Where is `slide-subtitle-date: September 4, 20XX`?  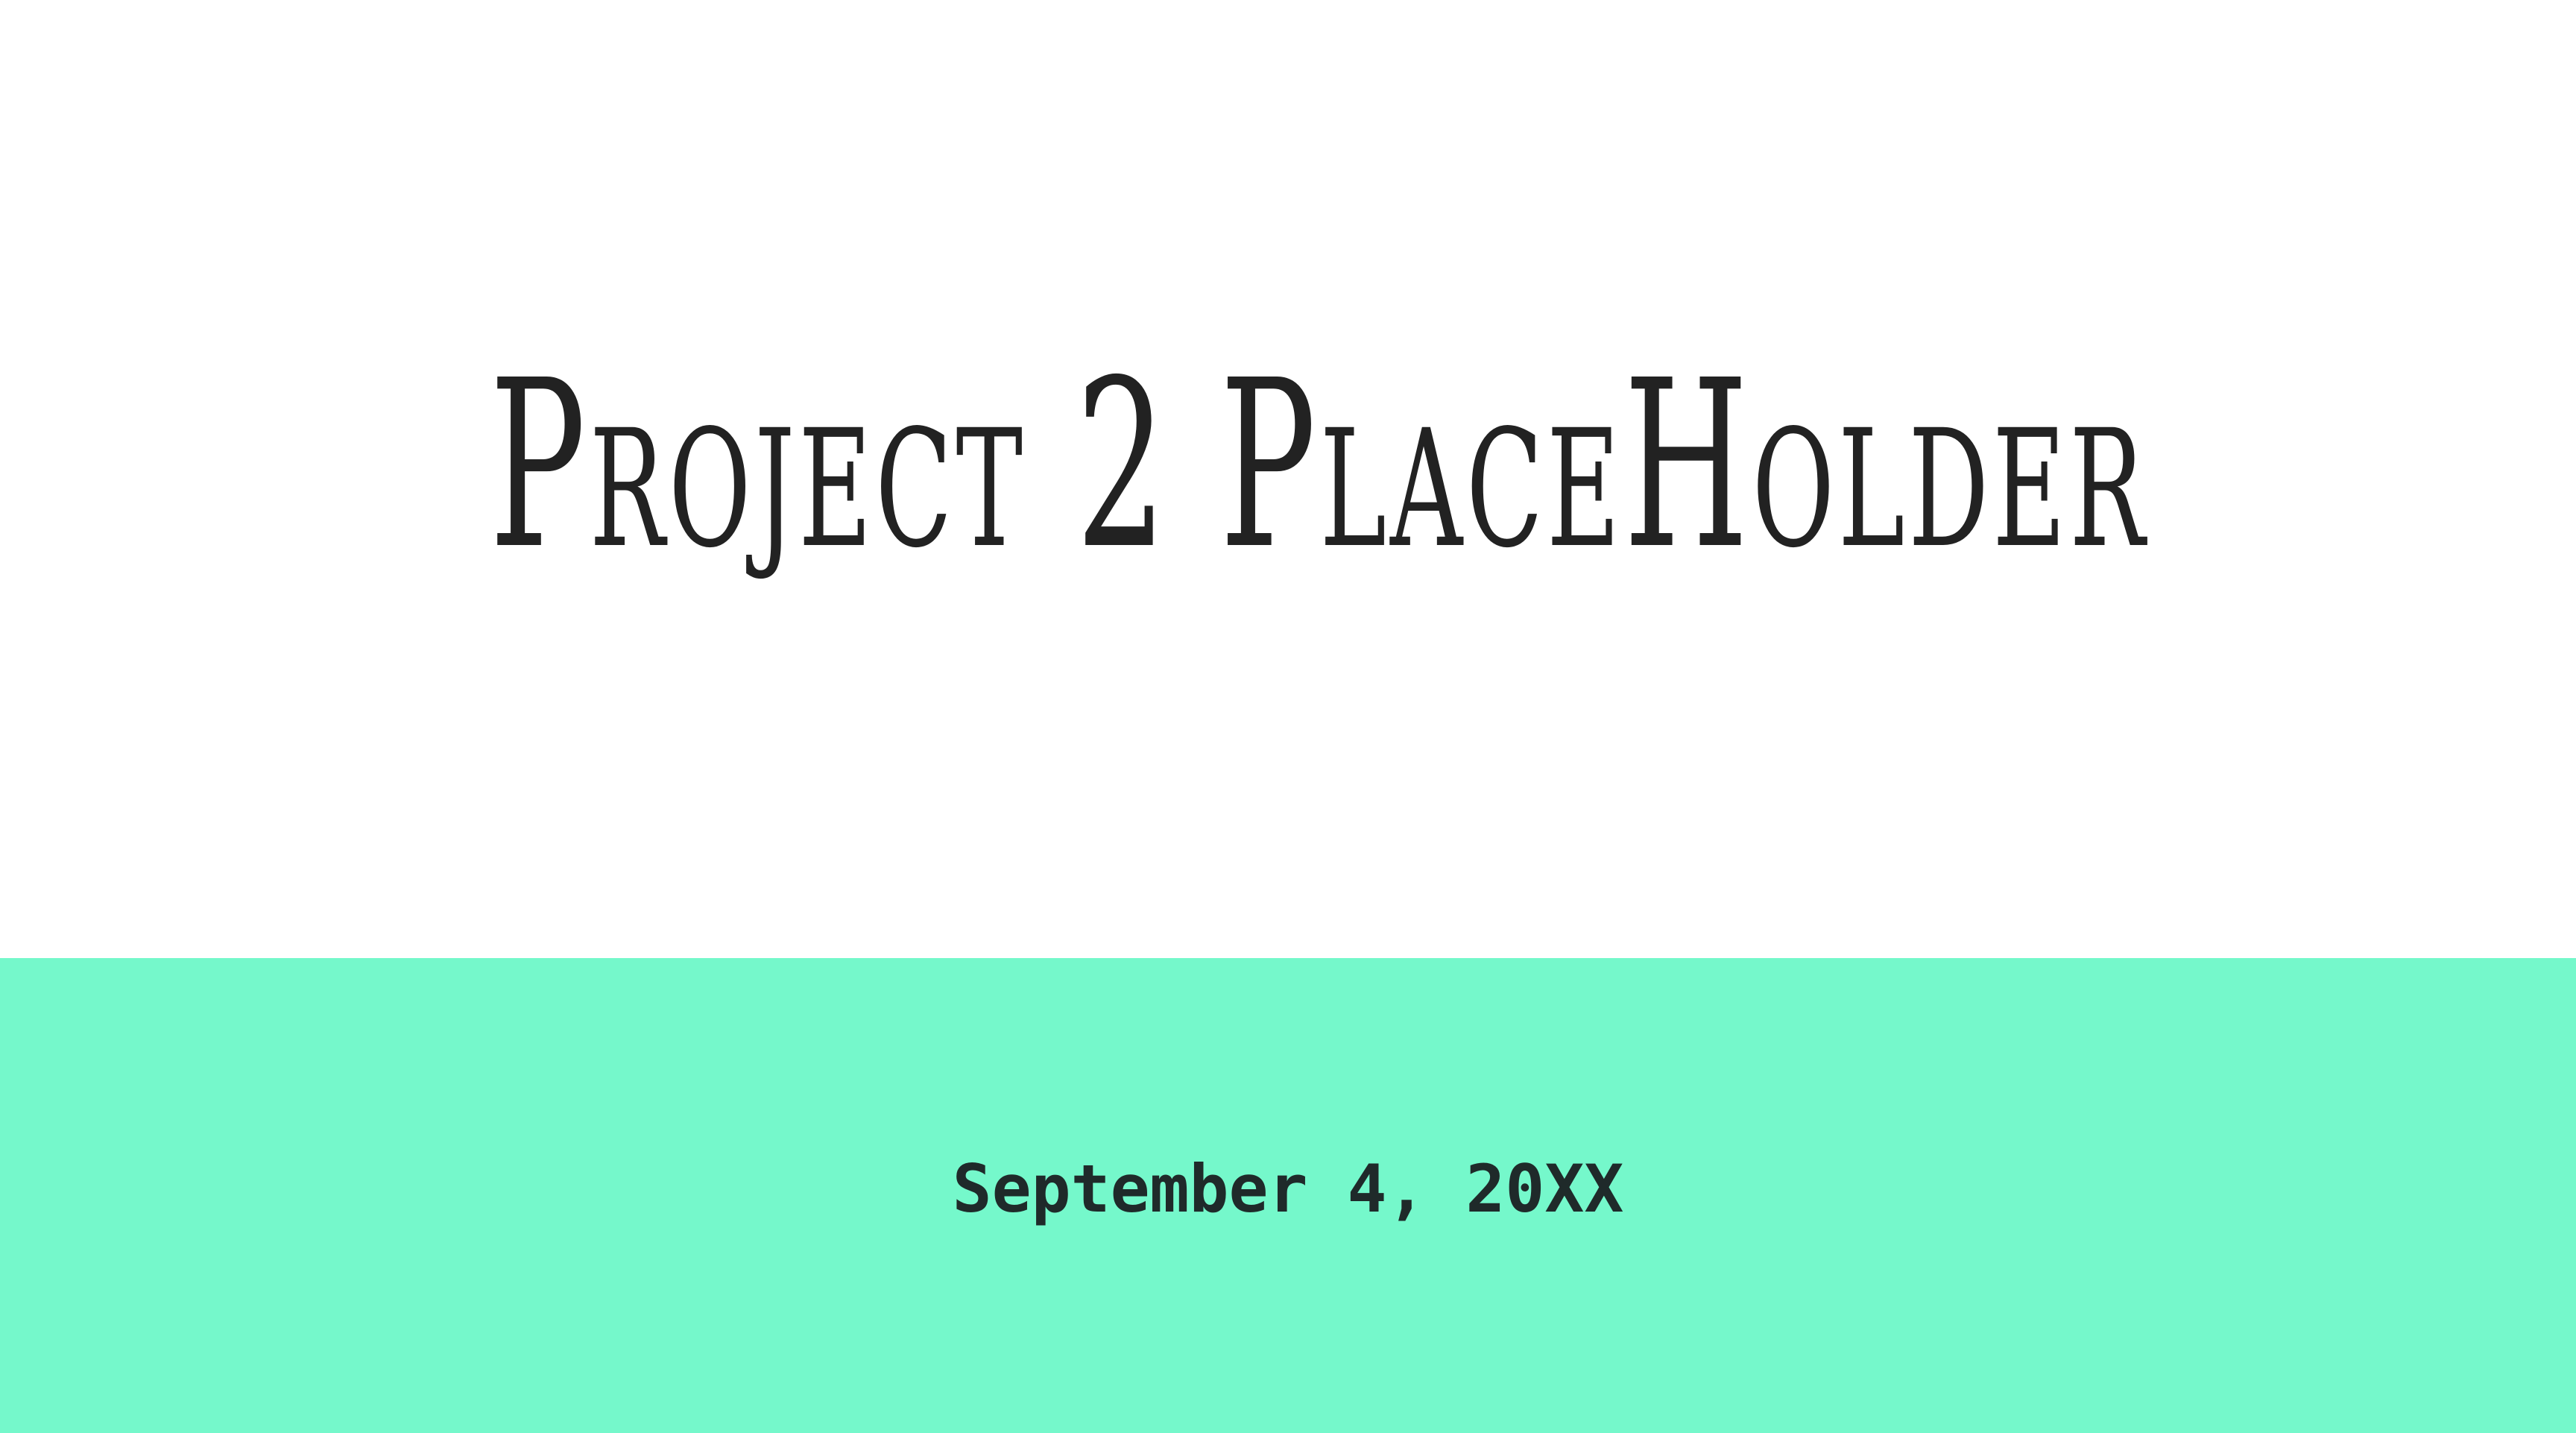 slide-subtitle-date: September 4, 20XX is located at coordinates (1288, 1189).